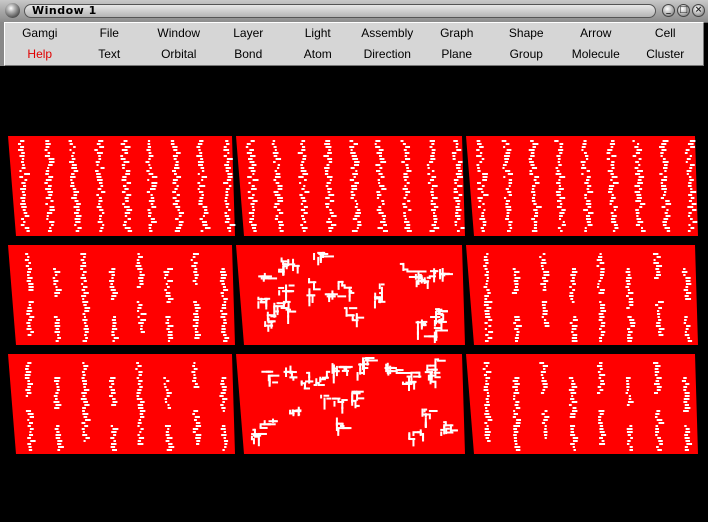 This screenshot has height=522, width=708. What do you see at coordinates (249, 54) in the screenshot?
I see `menu-item-bond: Bond` at bounding box center [249, 54].